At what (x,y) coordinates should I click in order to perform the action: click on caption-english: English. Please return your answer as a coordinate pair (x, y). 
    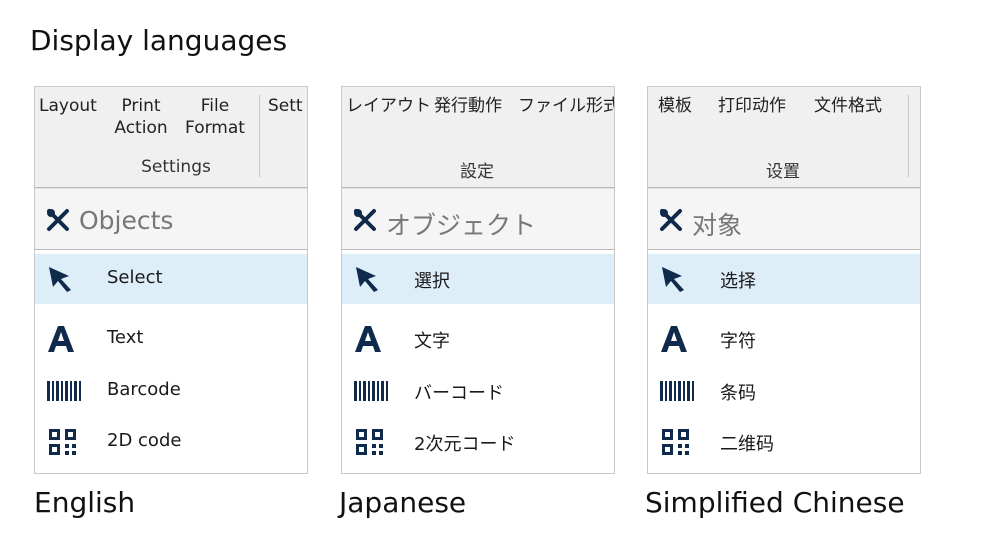
    Looking at the image, I should click on (85, 502).